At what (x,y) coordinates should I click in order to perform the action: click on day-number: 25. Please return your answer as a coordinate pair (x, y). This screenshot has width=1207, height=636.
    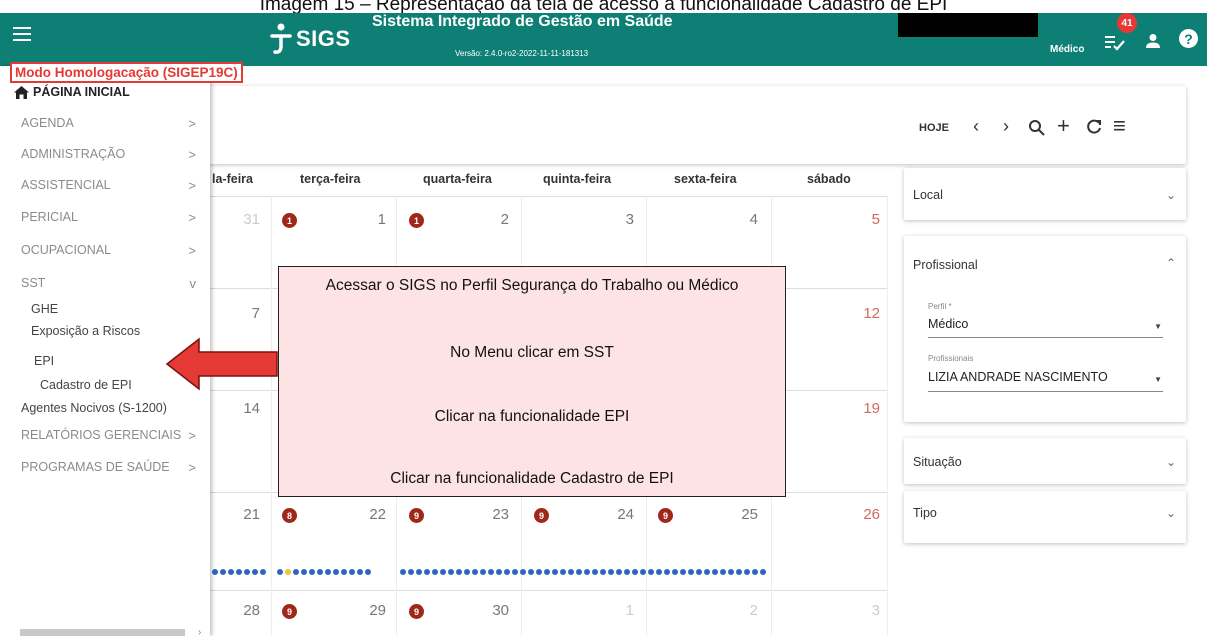
    Looking at the image, I should click on (748, 514).